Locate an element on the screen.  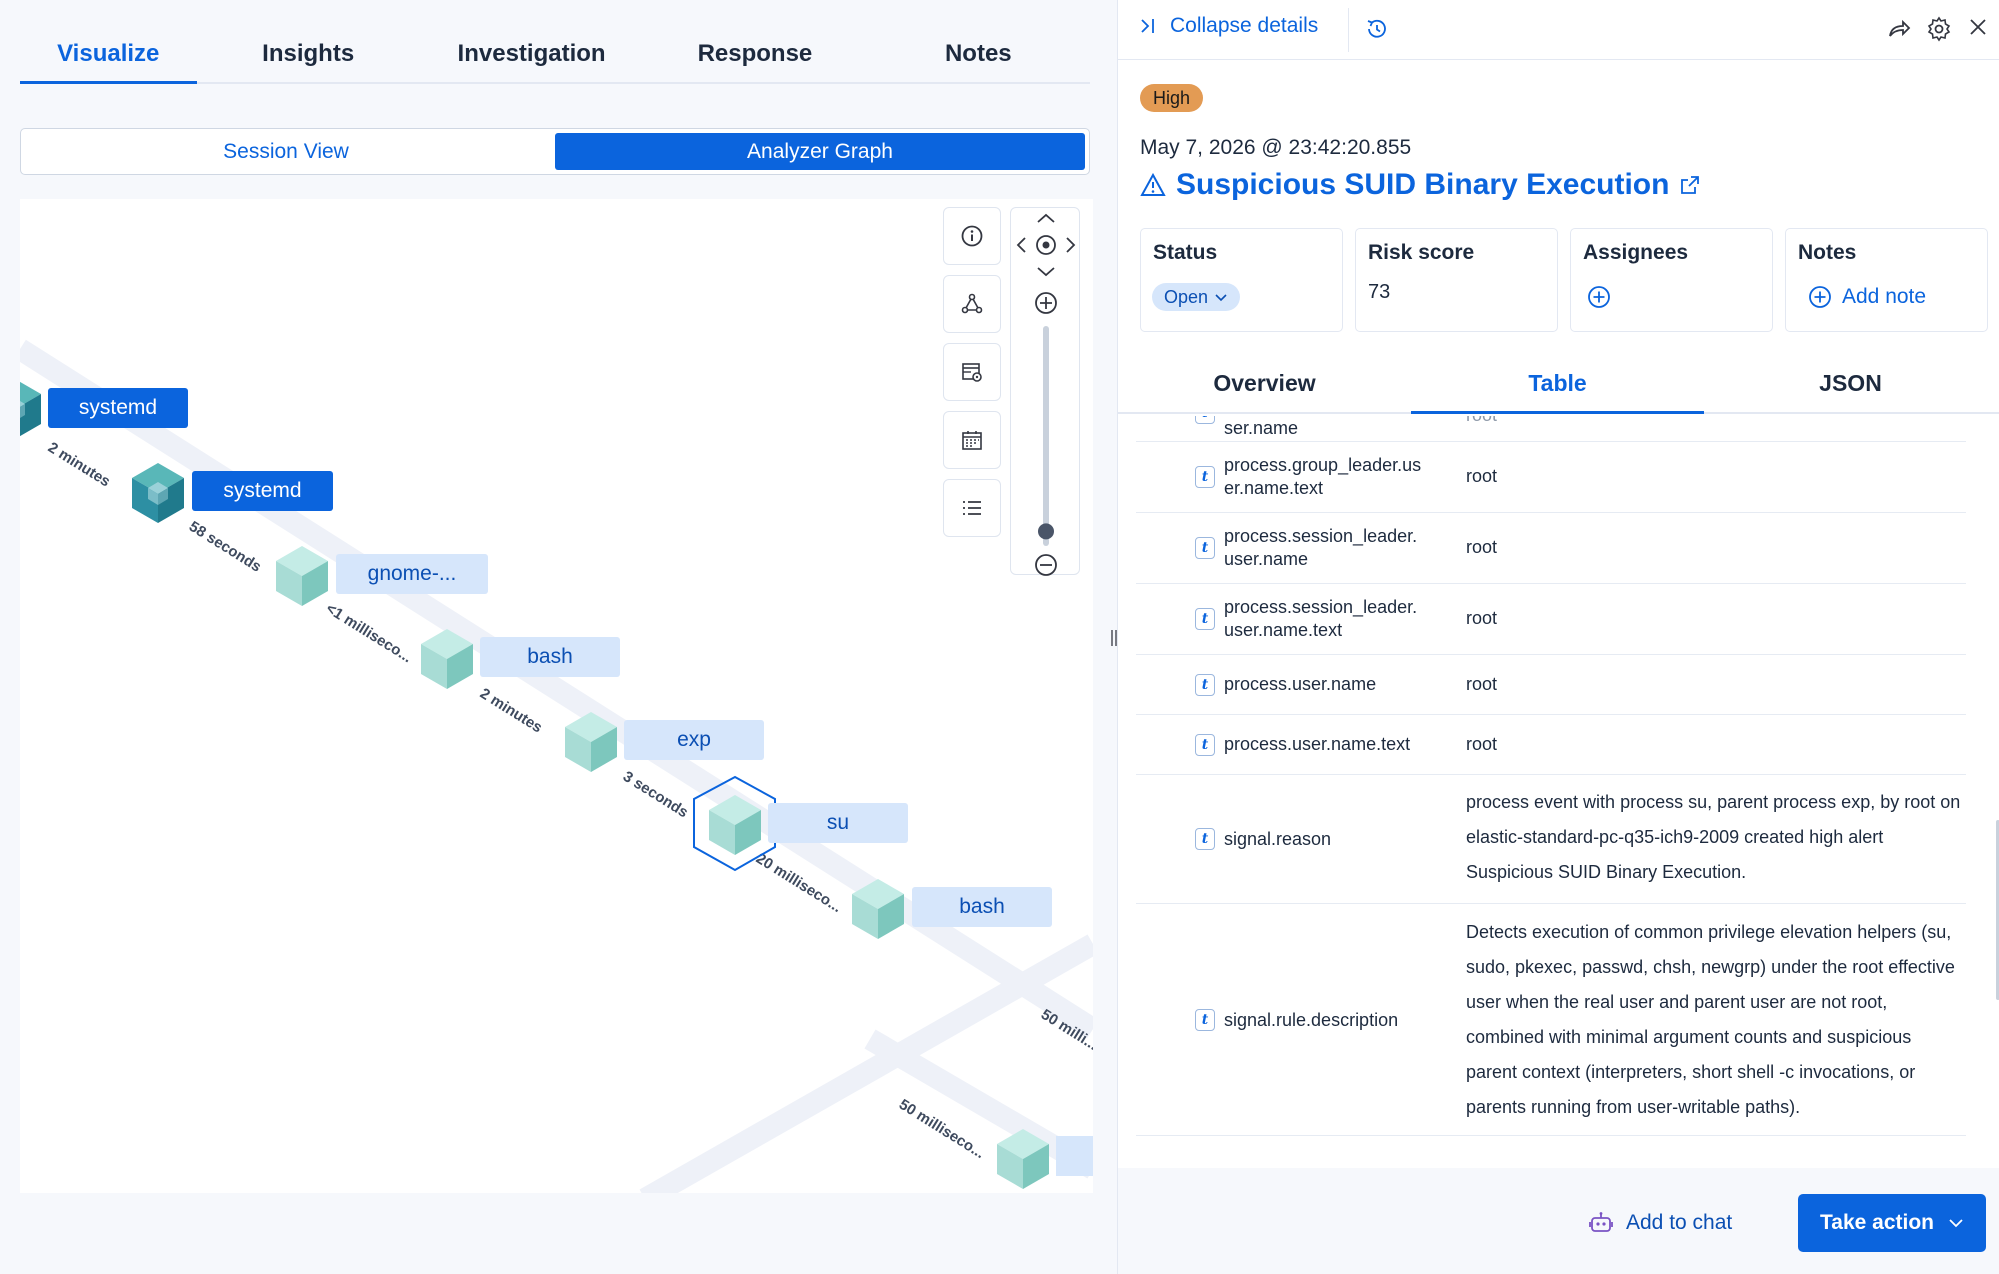
field-name: process.session_leader.user.name.text is located at coordinates (1321, 618).